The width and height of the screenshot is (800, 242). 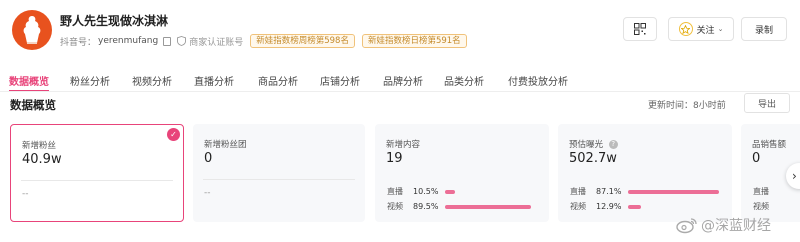 I want to click on breakdown-row-video: 视频 89.5%, so click(x=459, y=206).